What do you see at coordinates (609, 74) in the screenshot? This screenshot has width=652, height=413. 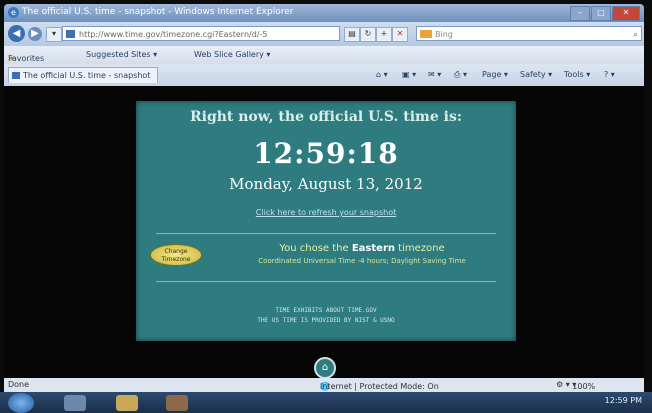 I see `help-icon: ? ▾` at bounding box center [609, 74].